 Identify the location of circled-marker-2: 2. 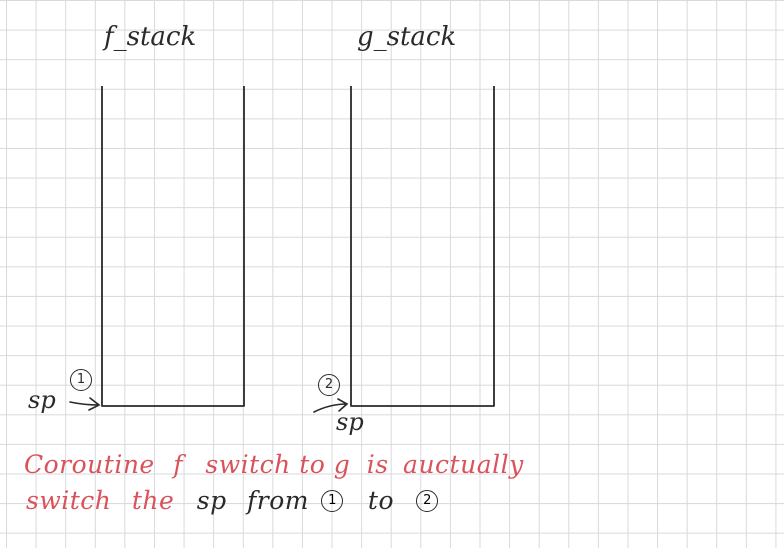
(329, 385).